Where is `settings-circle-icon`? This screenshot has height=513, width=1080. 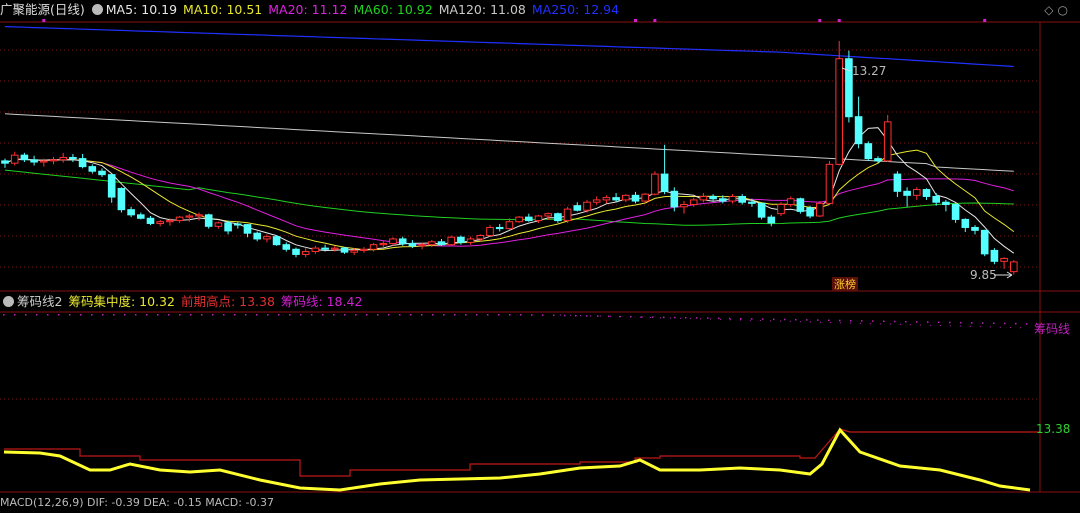
settings-circle-icon is located at coordinates (97, 9).